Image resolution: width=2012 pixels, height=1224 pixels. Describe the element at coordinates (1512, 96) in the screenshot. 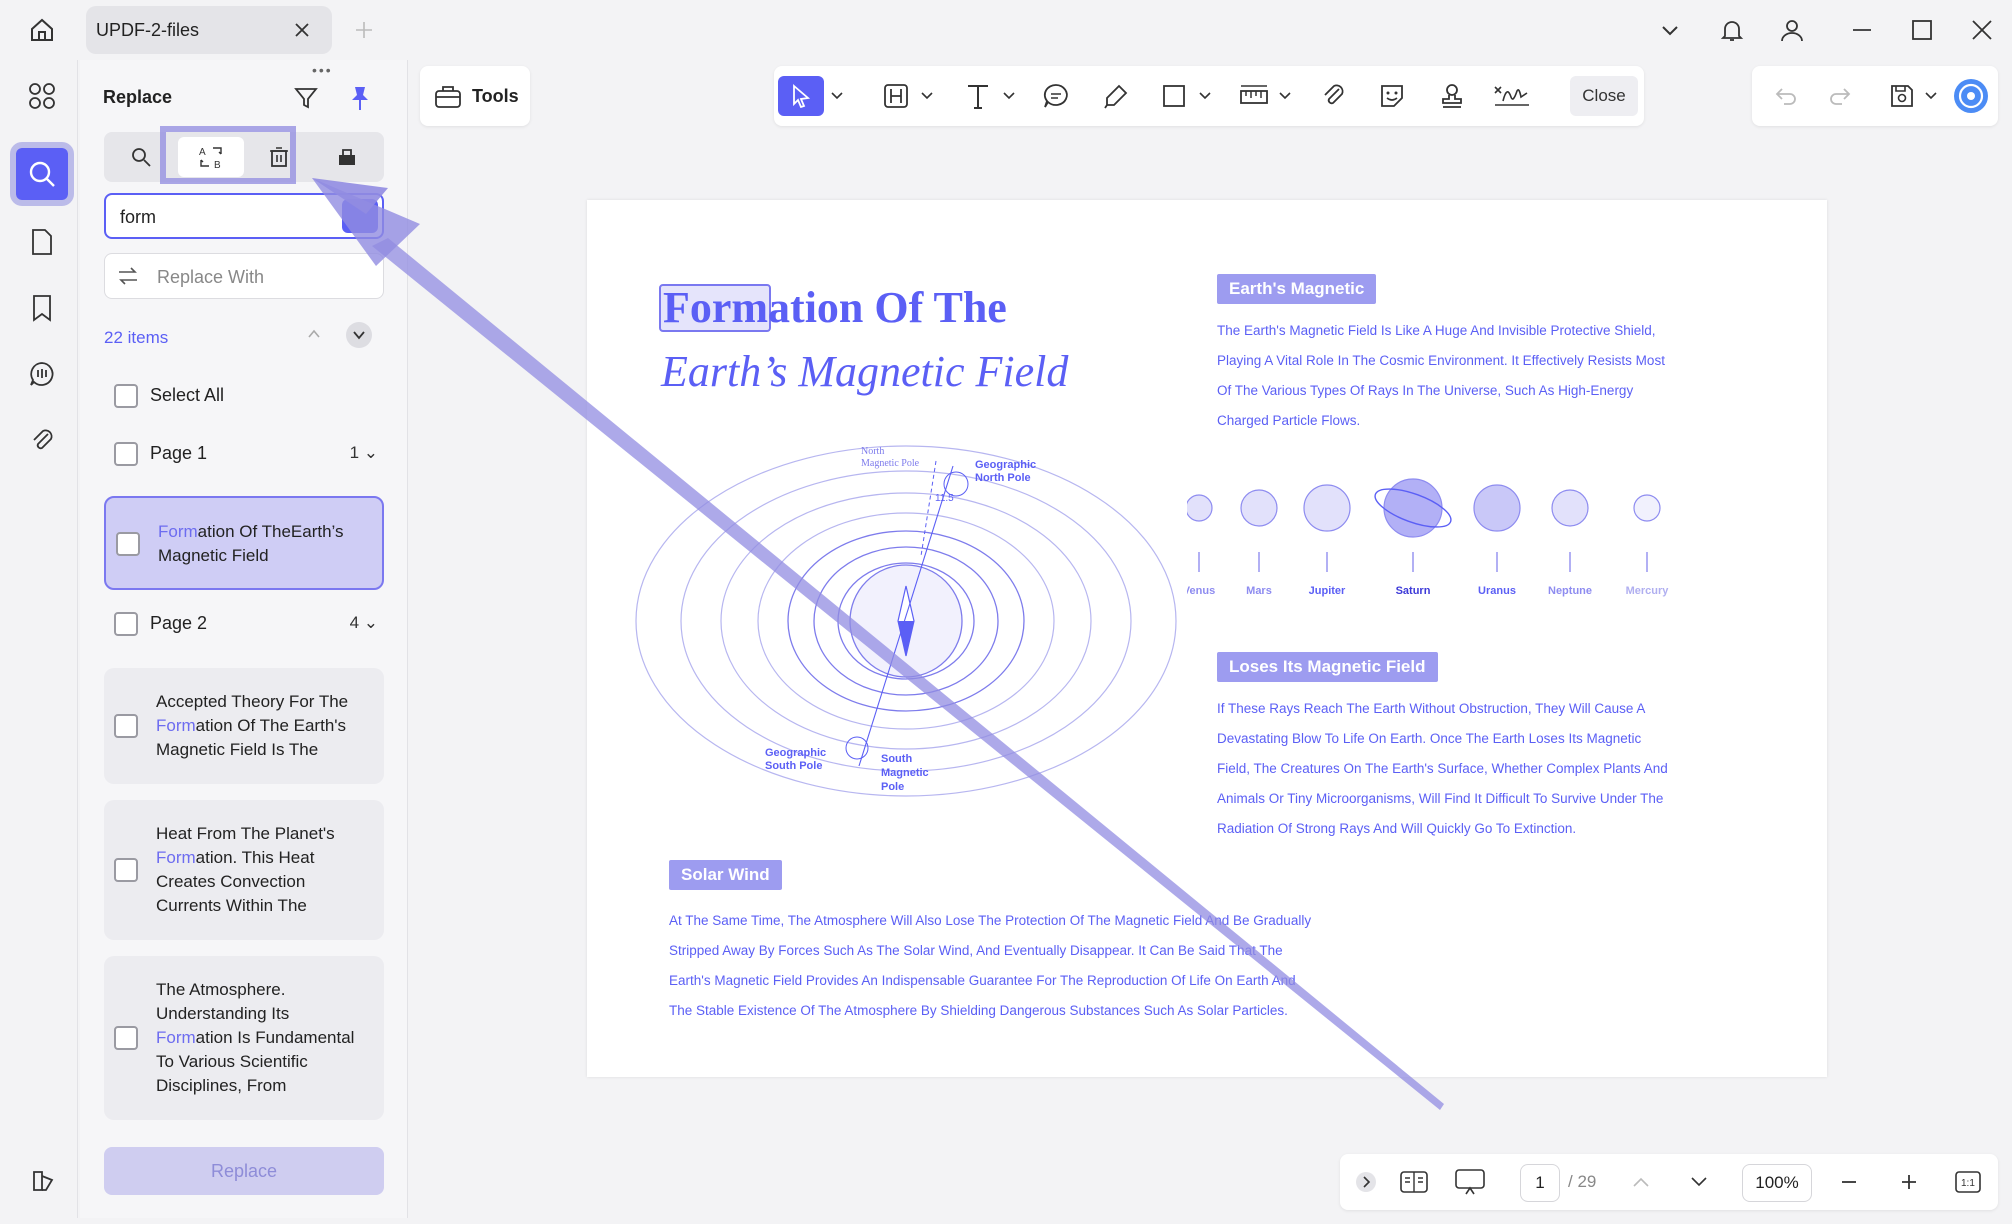

I see `signature-tool-icon` at that location.